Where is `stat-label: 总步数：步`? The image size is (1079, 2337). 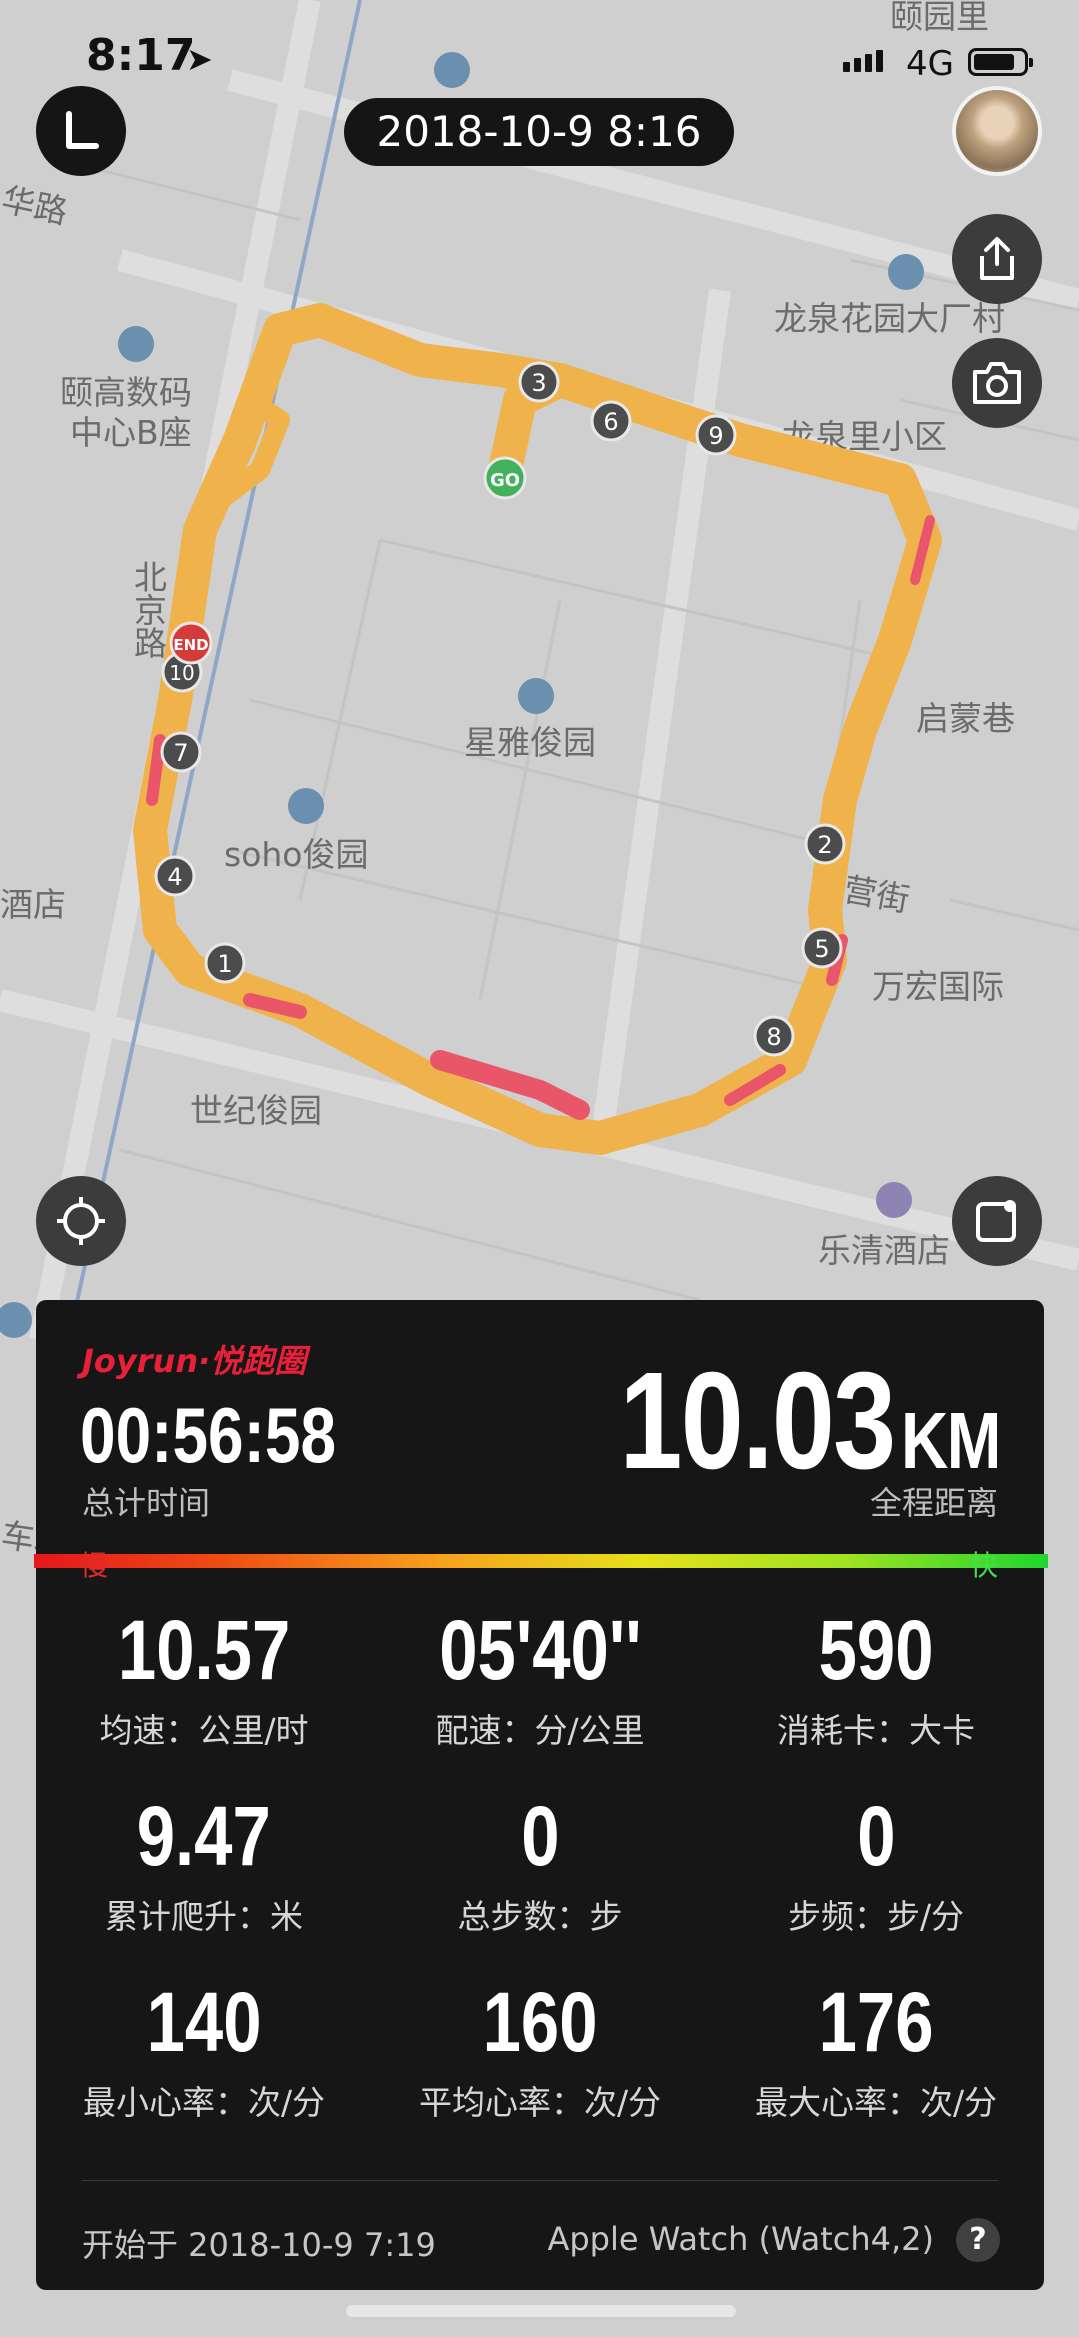 stat-label: 总步数：步 is located at coordinates (540, 1916).